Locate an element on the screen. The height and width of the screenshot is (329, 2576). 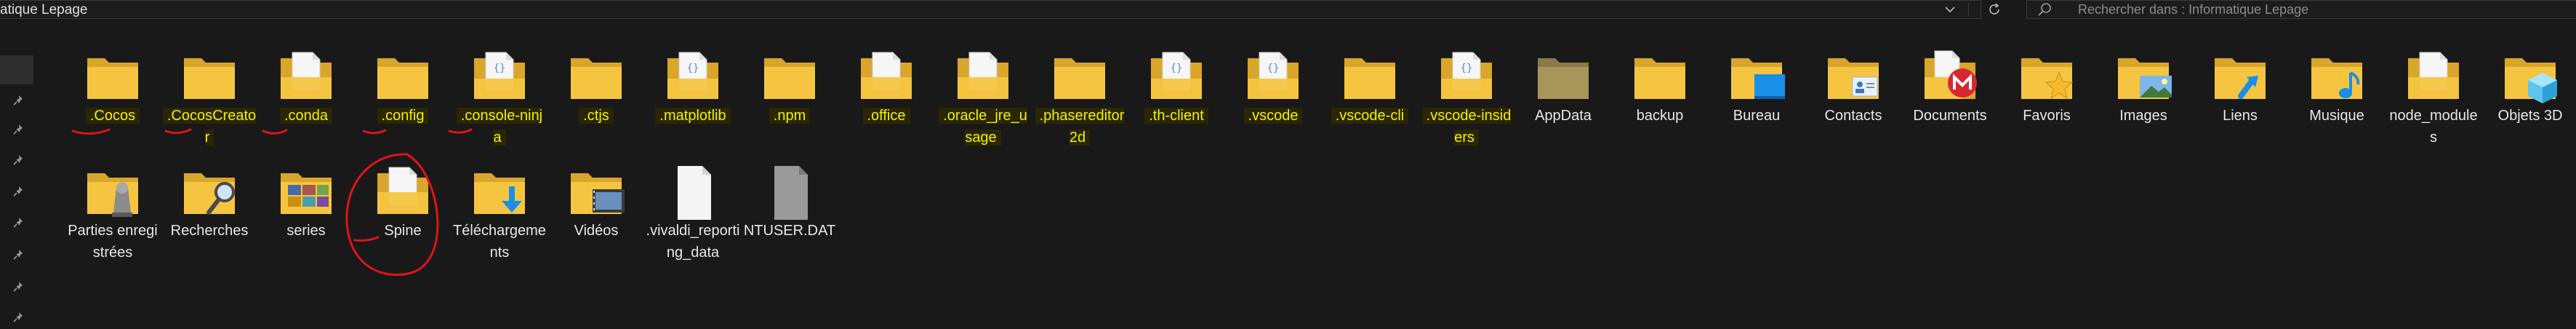
folder-item-contacts: Contacts is located at coordinates (1854, 92).